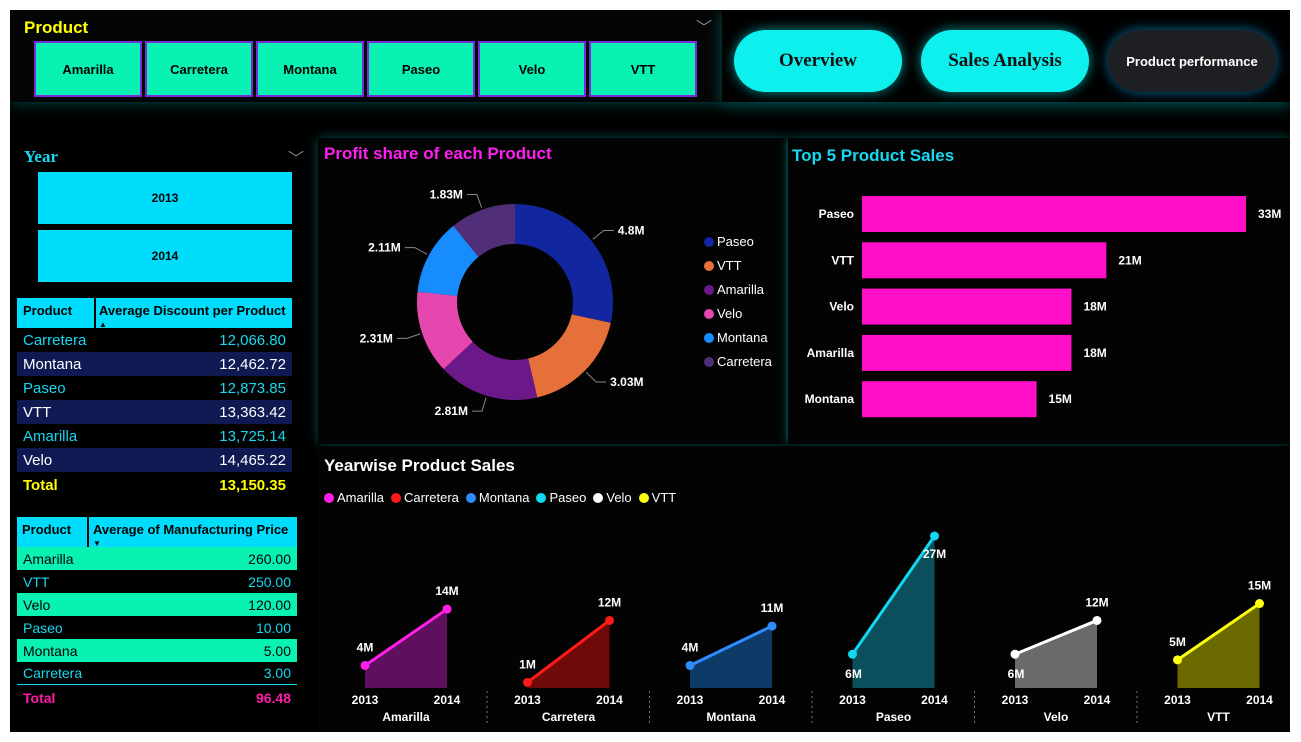 The width and height of the screenshot is (1301, 742). Describe the element at coordinates (744, 361) in the screenshot. I see `legend-label: Carretera` at that location.